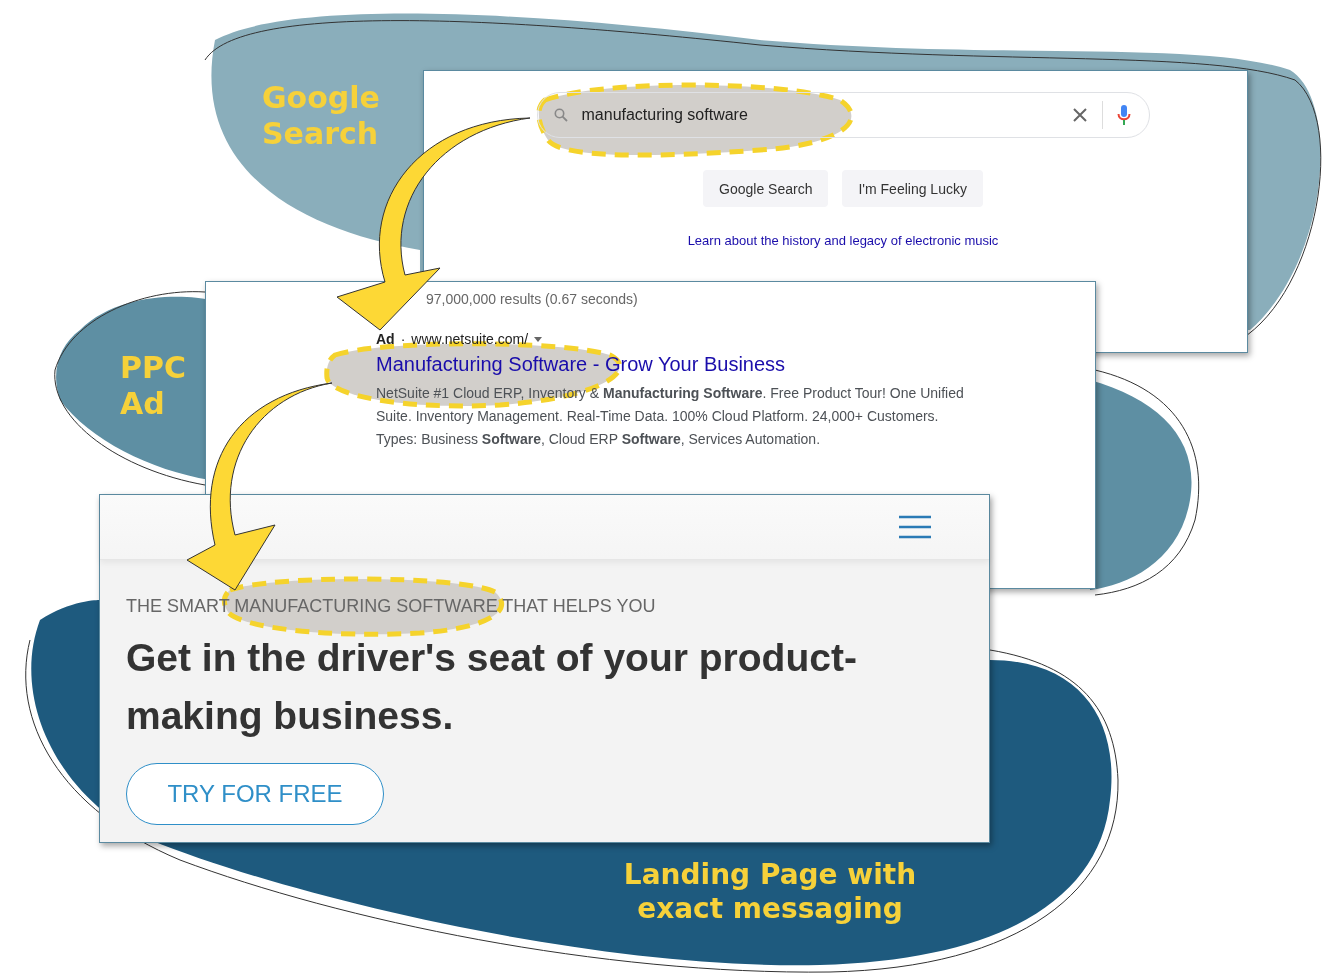  I want to click on search-button: I'm Feeling Lucky, so click(912, 188).